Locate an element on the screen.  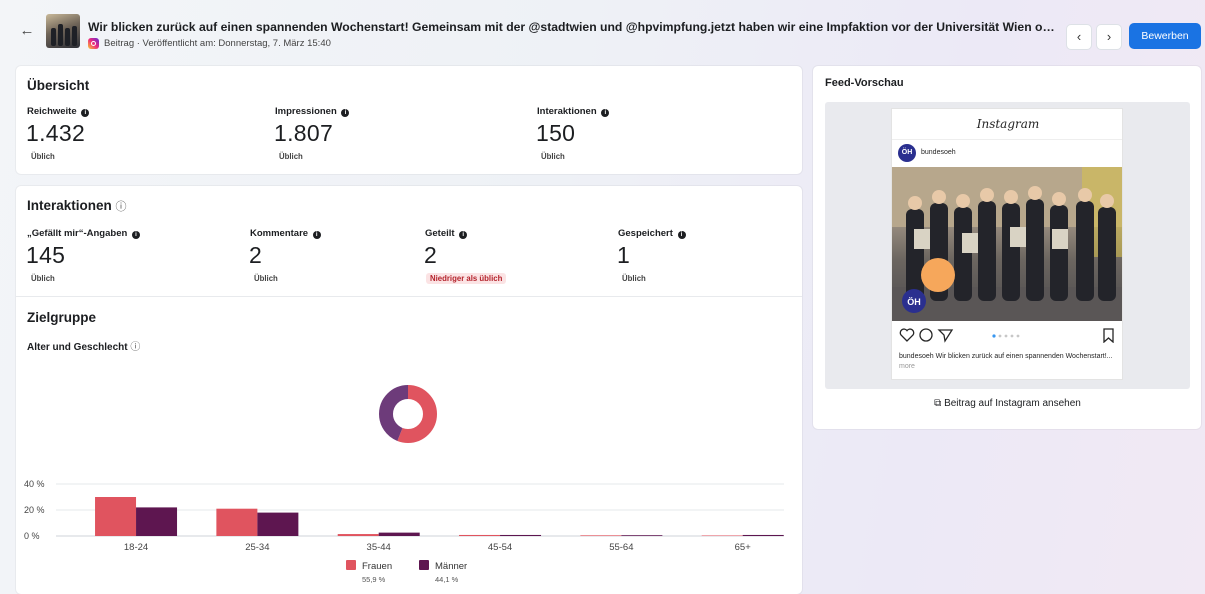
group-photo-illustration: ÖH is located at coordinates (1007, 244).